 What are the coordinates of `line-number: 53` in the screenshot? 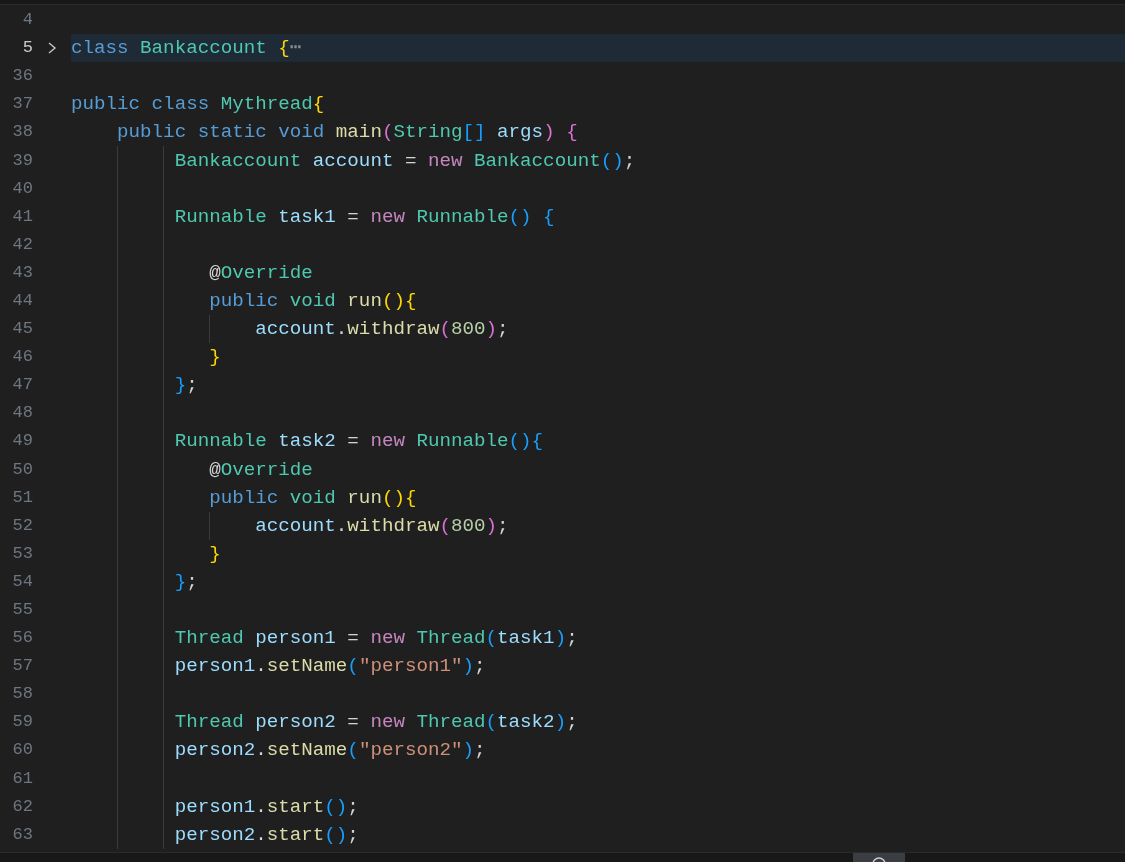 It's located at (22, 553).